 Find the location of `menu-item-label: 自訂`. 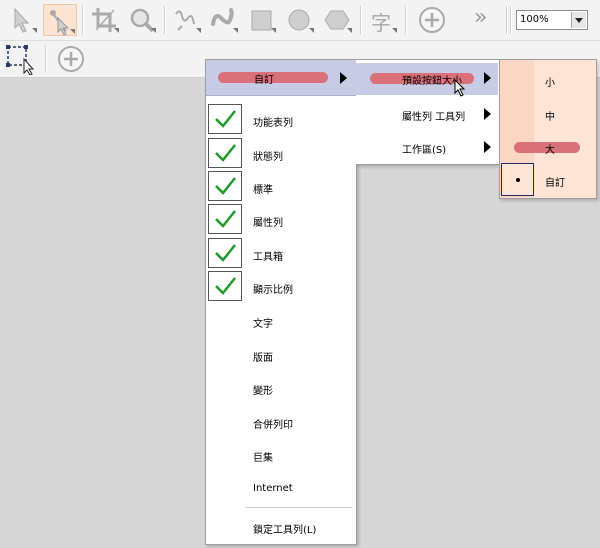

menu-item-label: 自訂 is located at coordinates (555, 183).